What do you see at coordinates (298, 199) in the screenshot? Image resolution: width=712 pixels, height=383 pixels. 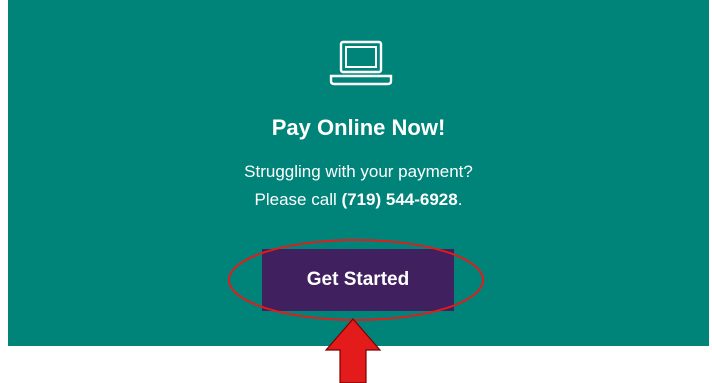 I see `message-prefix: Please call` at bounding box center [298, 199].